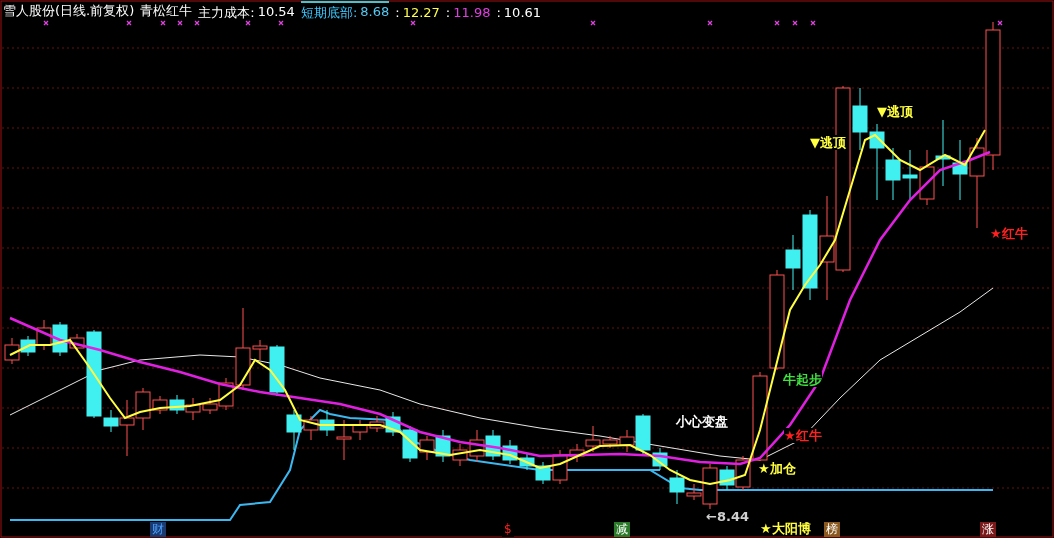  What do you see at coordinates (226, 12) in the screenshot?
I see `indicator-label: 主力成本:` at bounding box center [226, 12].